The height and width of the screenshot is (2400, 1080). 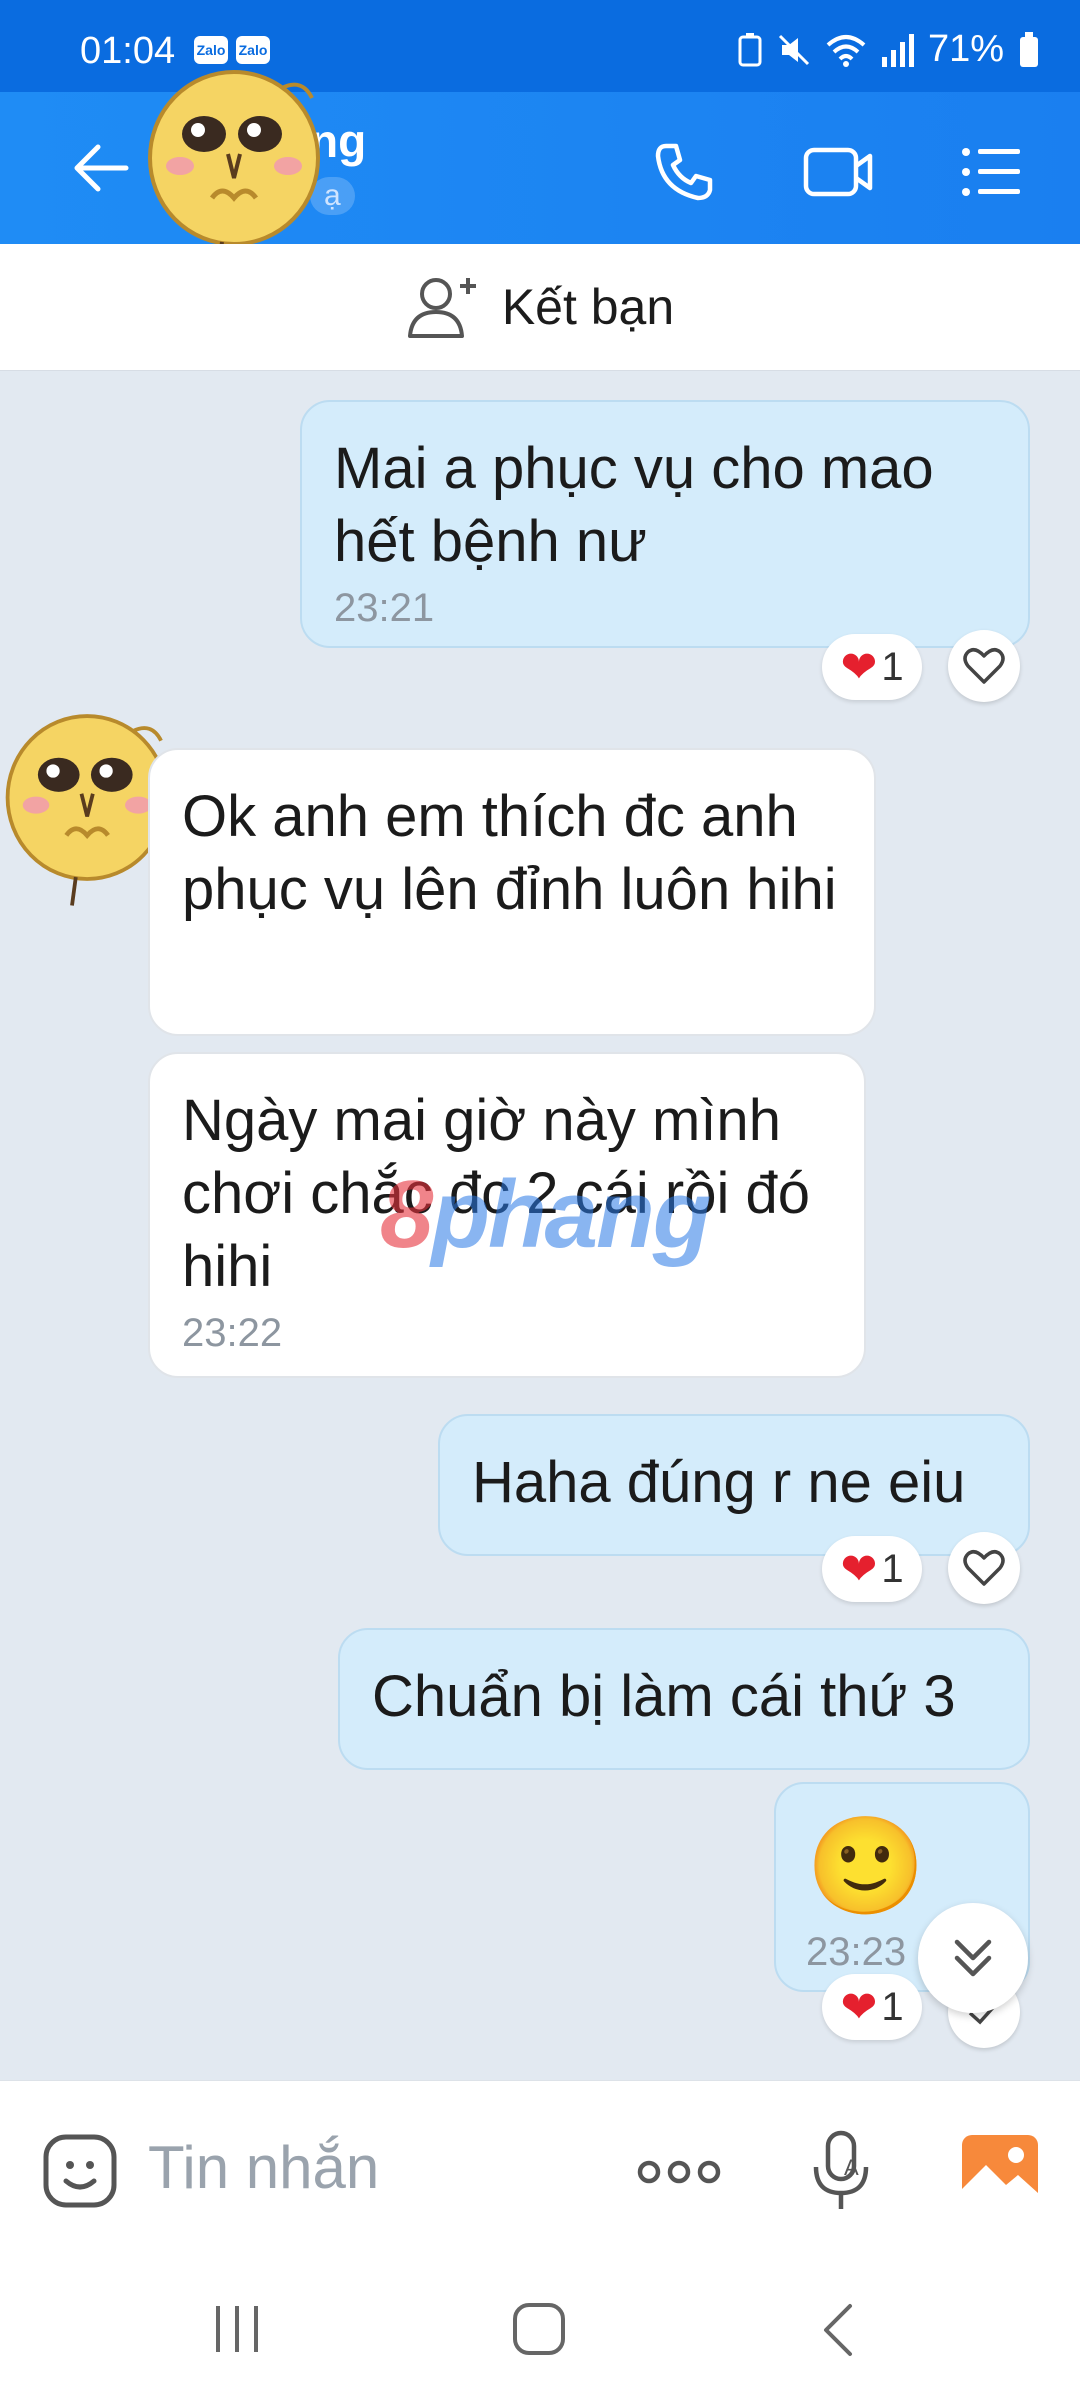 I want to click on message-text: Chuẩn bị làm cái thứ 3, so click(x=664, y=1696).